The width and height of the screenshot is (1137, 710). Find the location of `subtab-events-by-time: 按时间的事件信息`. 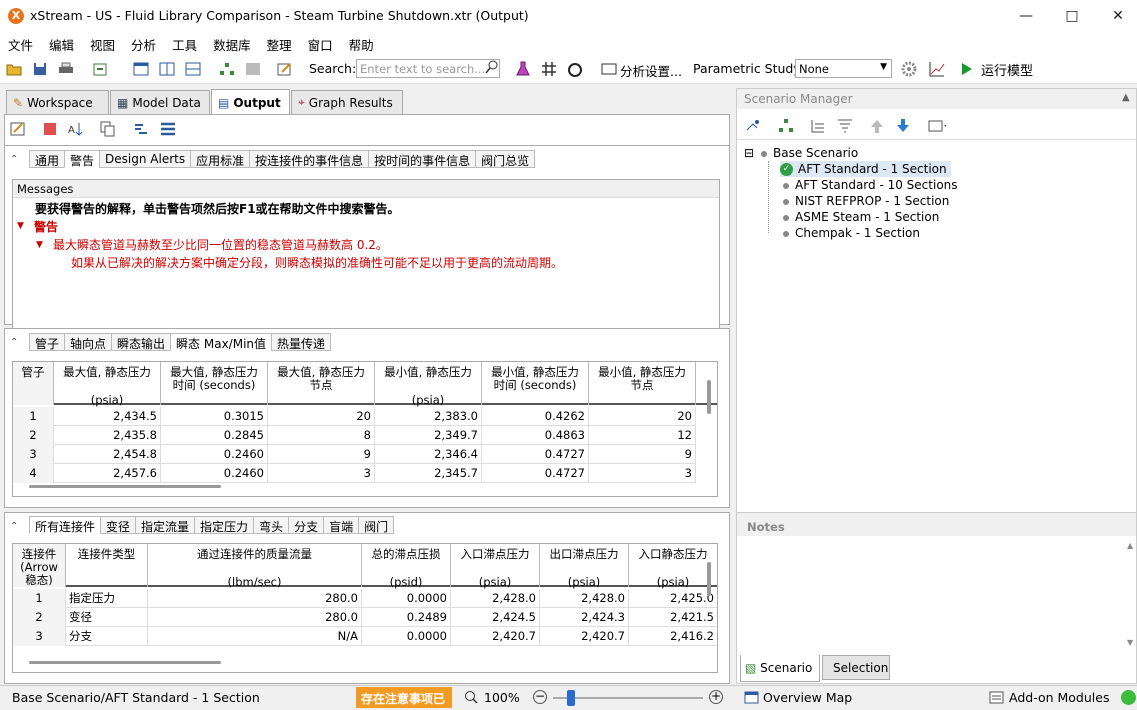

subtab-events-by-time: 按时间的事件信息 is located at coordinates (422, 159).